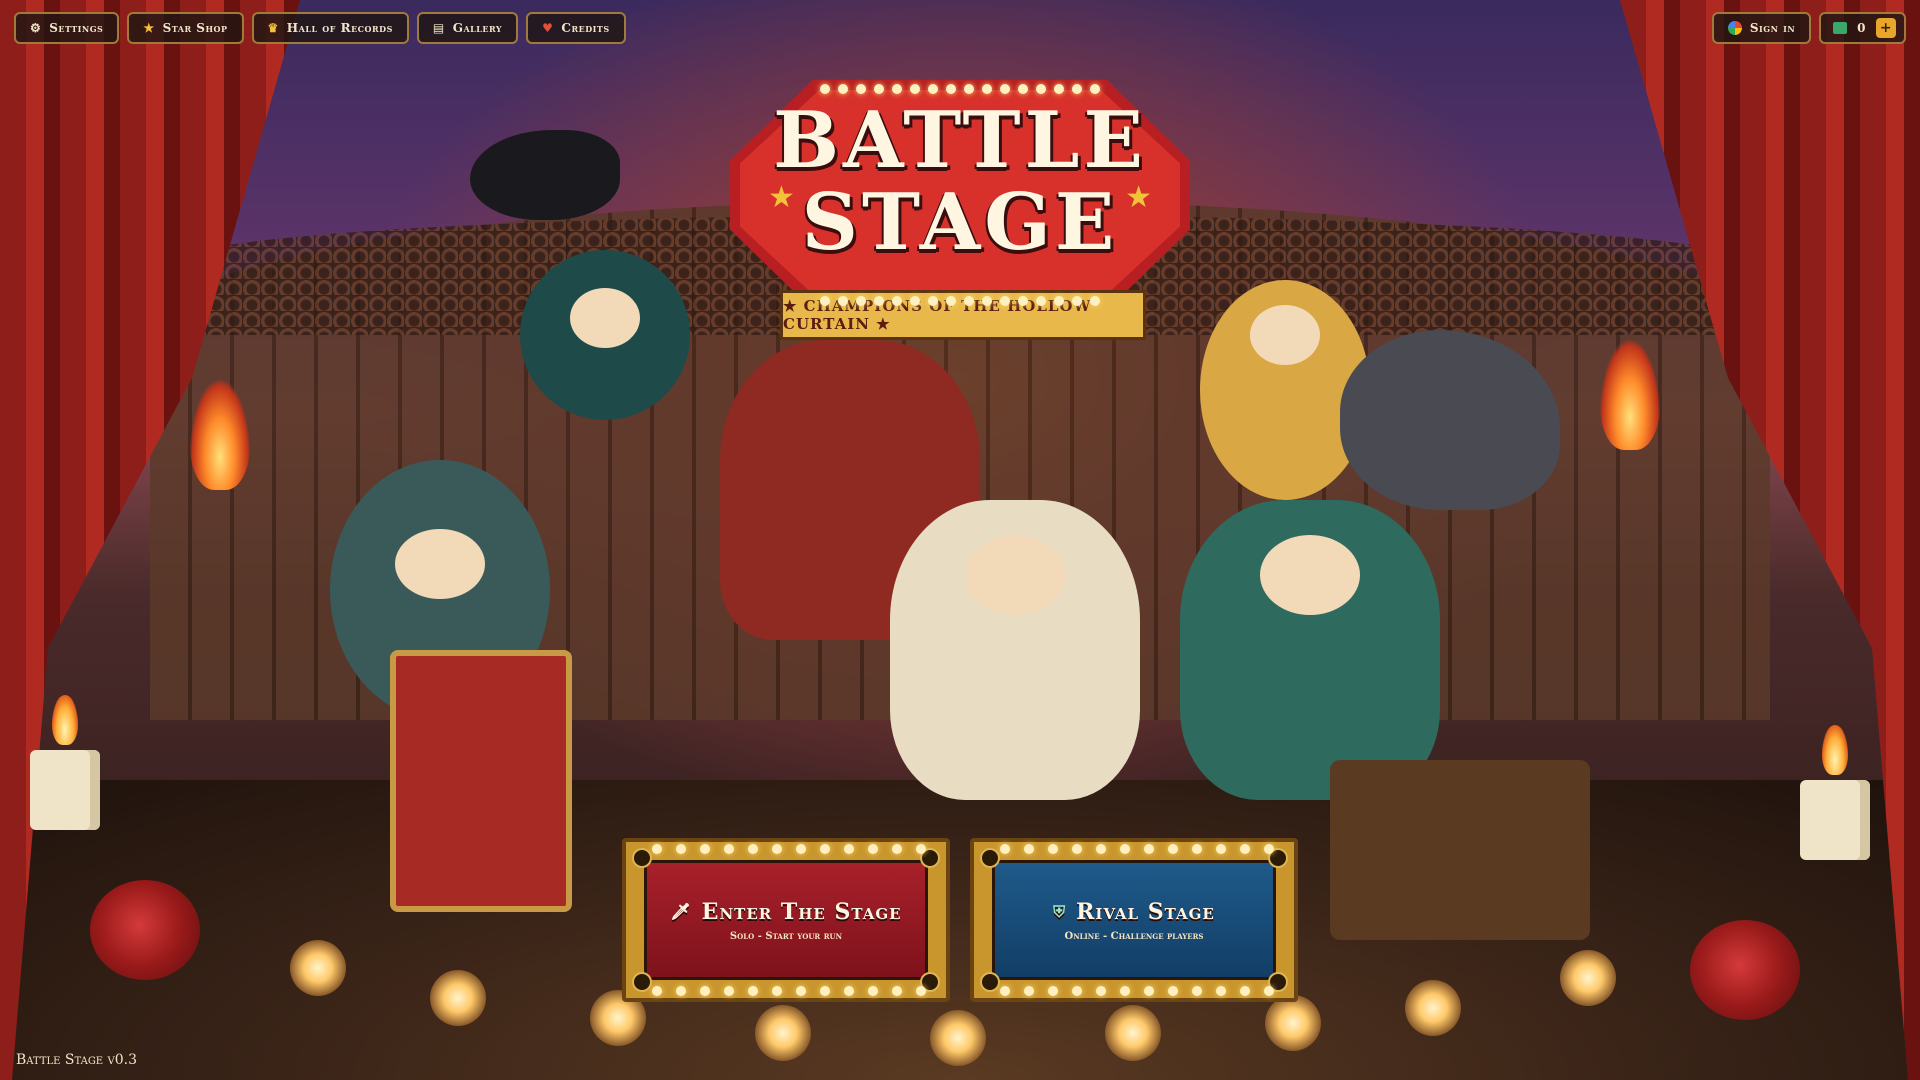  I want to click on rival-title-row: ⛨ Rival Stage, so click(1134, 912).